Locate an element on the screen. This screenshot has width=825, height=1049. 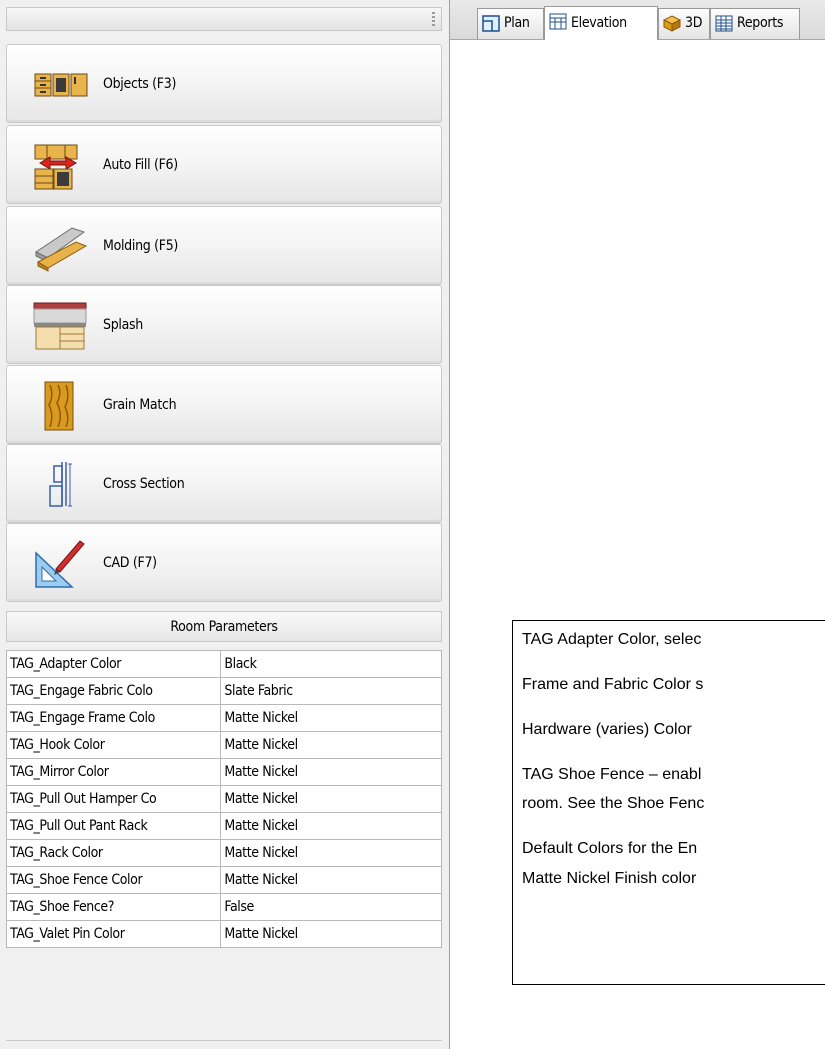
molding-button: Molding (F5) is located at coordinates (224, 245).